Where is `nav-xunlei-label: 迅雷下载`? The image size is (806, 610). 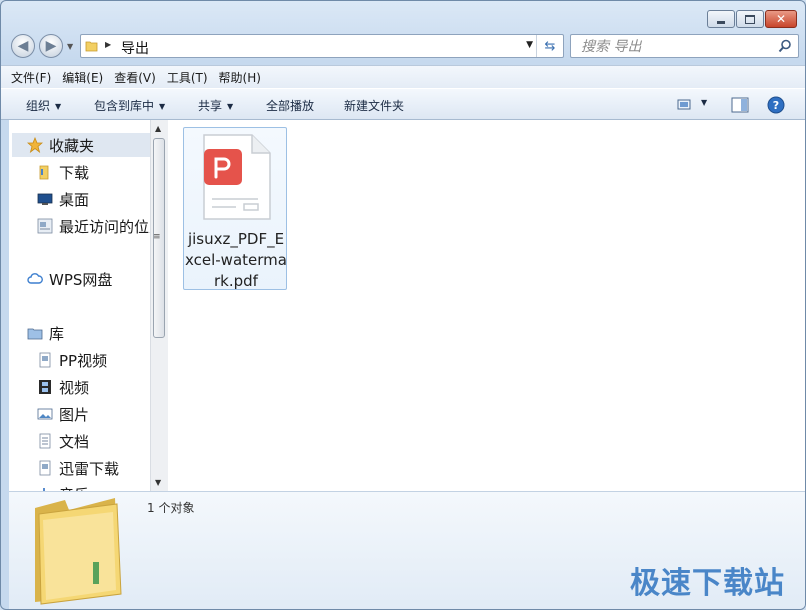 nav-xunlei-label: 迅雷下载 is located at coordinates (89, 468).